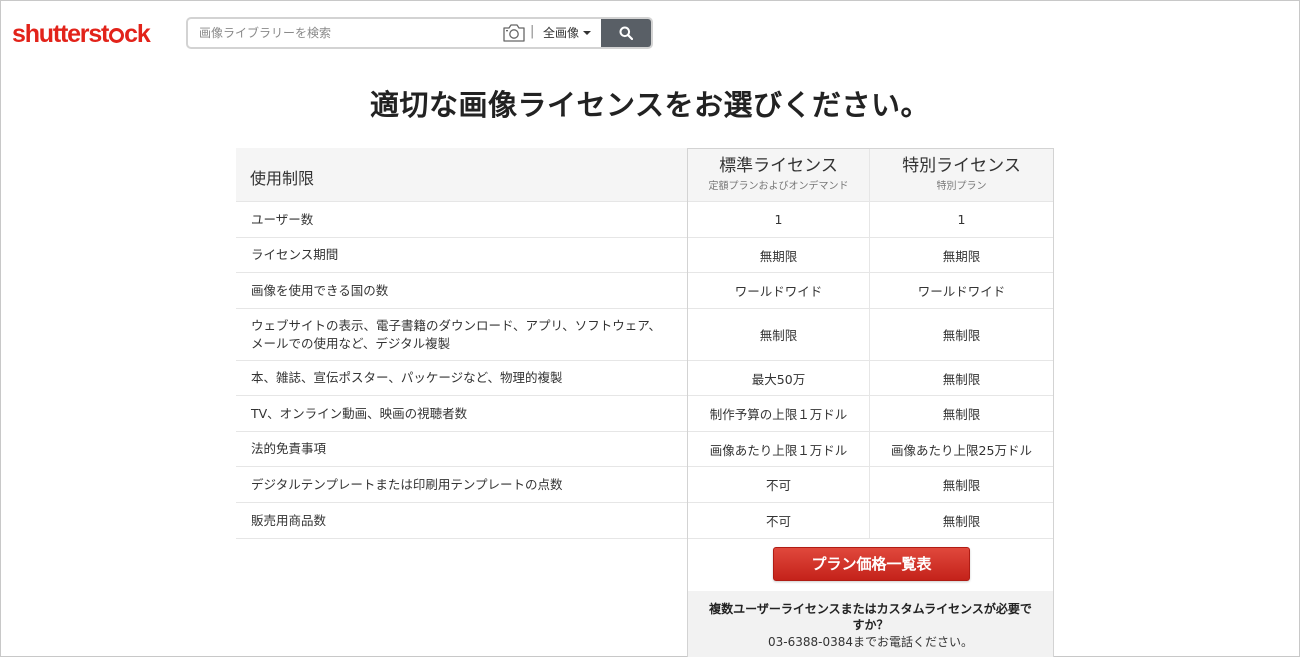 The image size is (1300, 657). Describe the element at coordinates (778, 186) in the screenshot. I see `standard-license-sub: 定額プランおよびオンデマンド` at that location.